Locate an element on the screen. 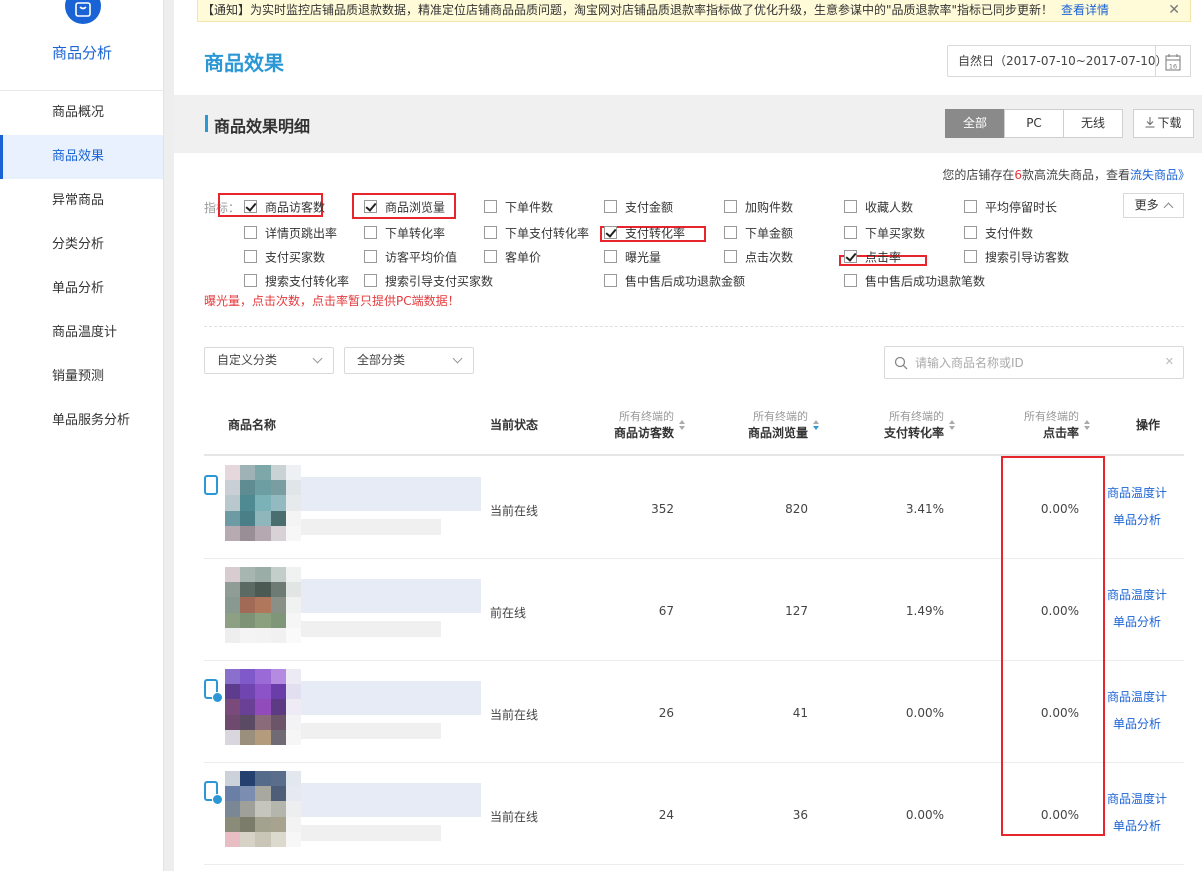 The image size is (1202, 871). metric-checkbox-pay-buyers: 支付买家数 is located at coordinates (284, 258).